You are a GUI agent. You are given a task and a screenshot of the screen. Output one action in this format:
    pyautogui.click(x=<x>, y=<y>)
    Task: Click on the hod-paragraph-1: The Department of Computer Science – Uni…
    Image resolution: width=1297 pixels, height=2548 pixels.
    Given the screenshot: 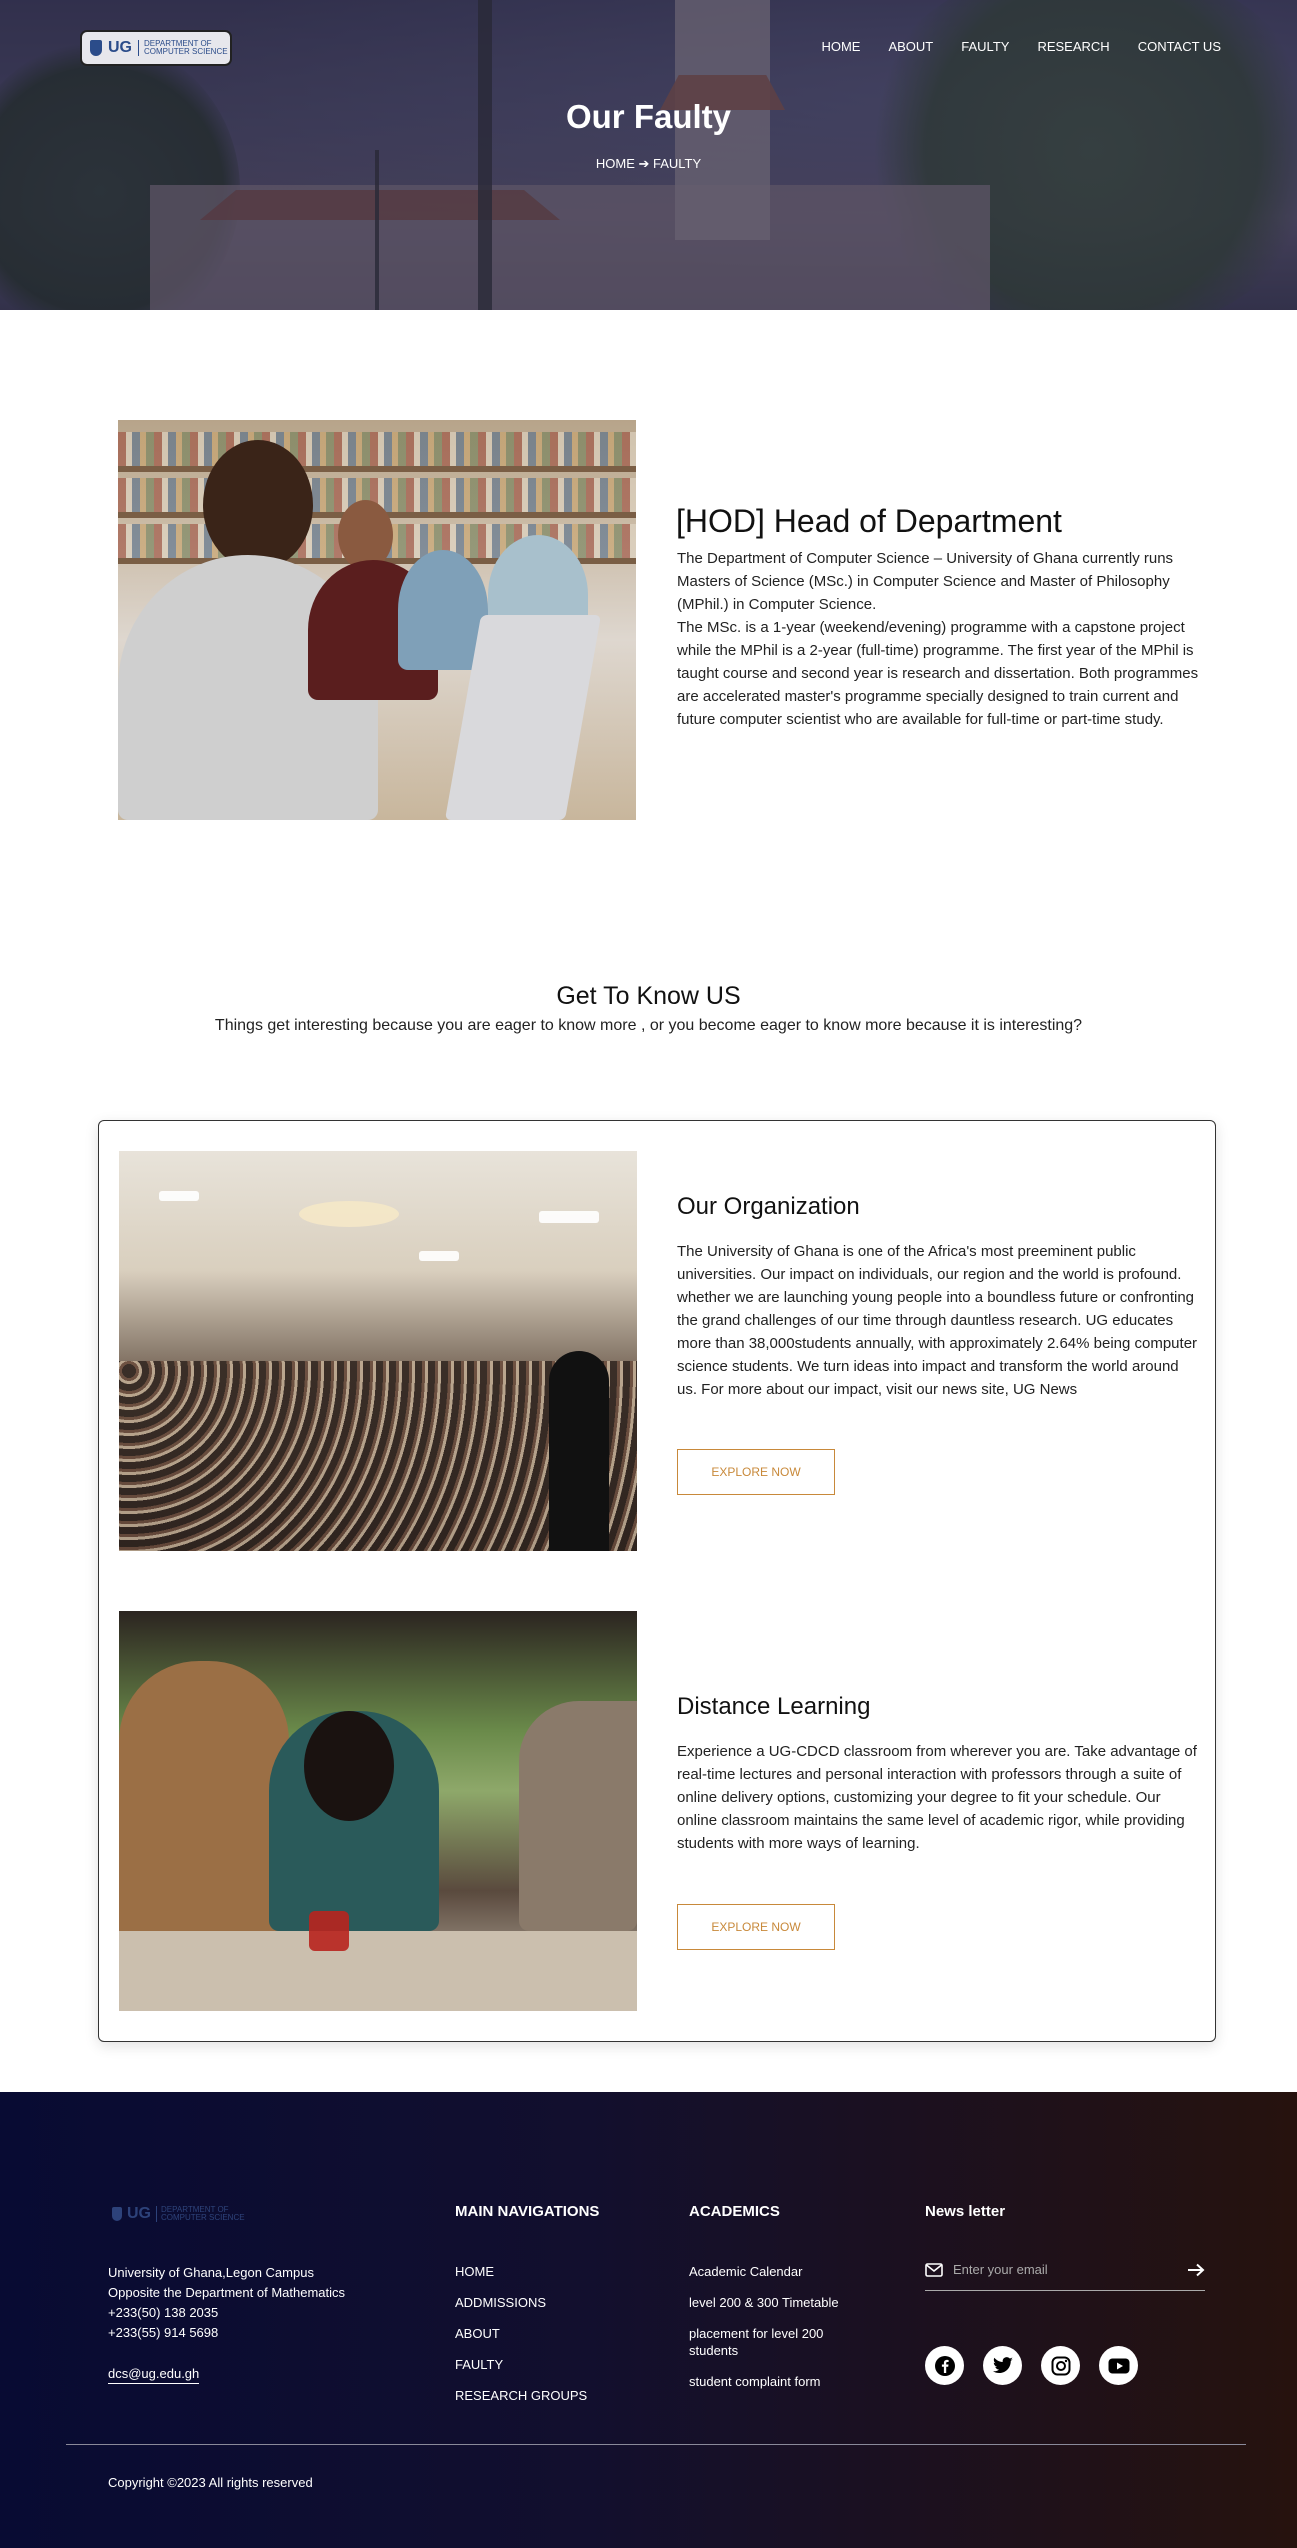 What is the action you would take?
    pyautogui.click(x=925, y=581)
    